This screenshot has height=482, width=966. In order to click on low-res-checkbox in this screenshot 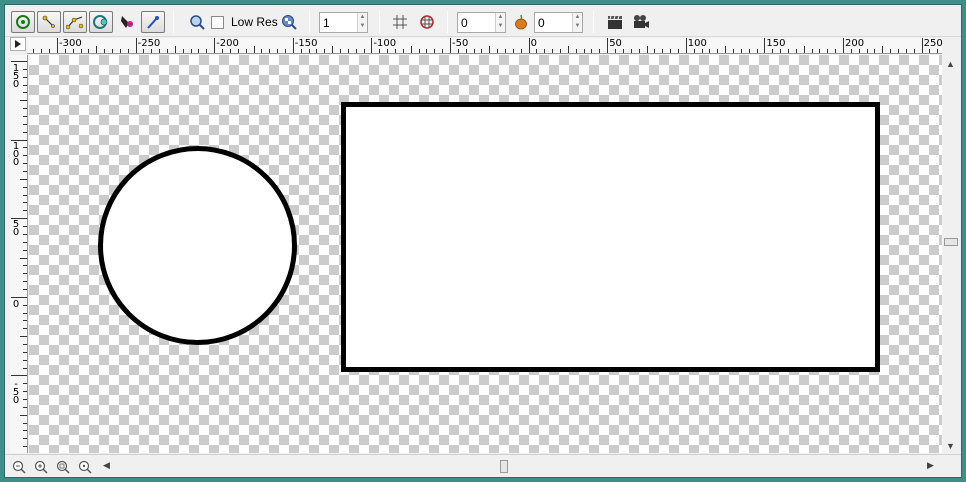, I will do `click(217, 22)`.